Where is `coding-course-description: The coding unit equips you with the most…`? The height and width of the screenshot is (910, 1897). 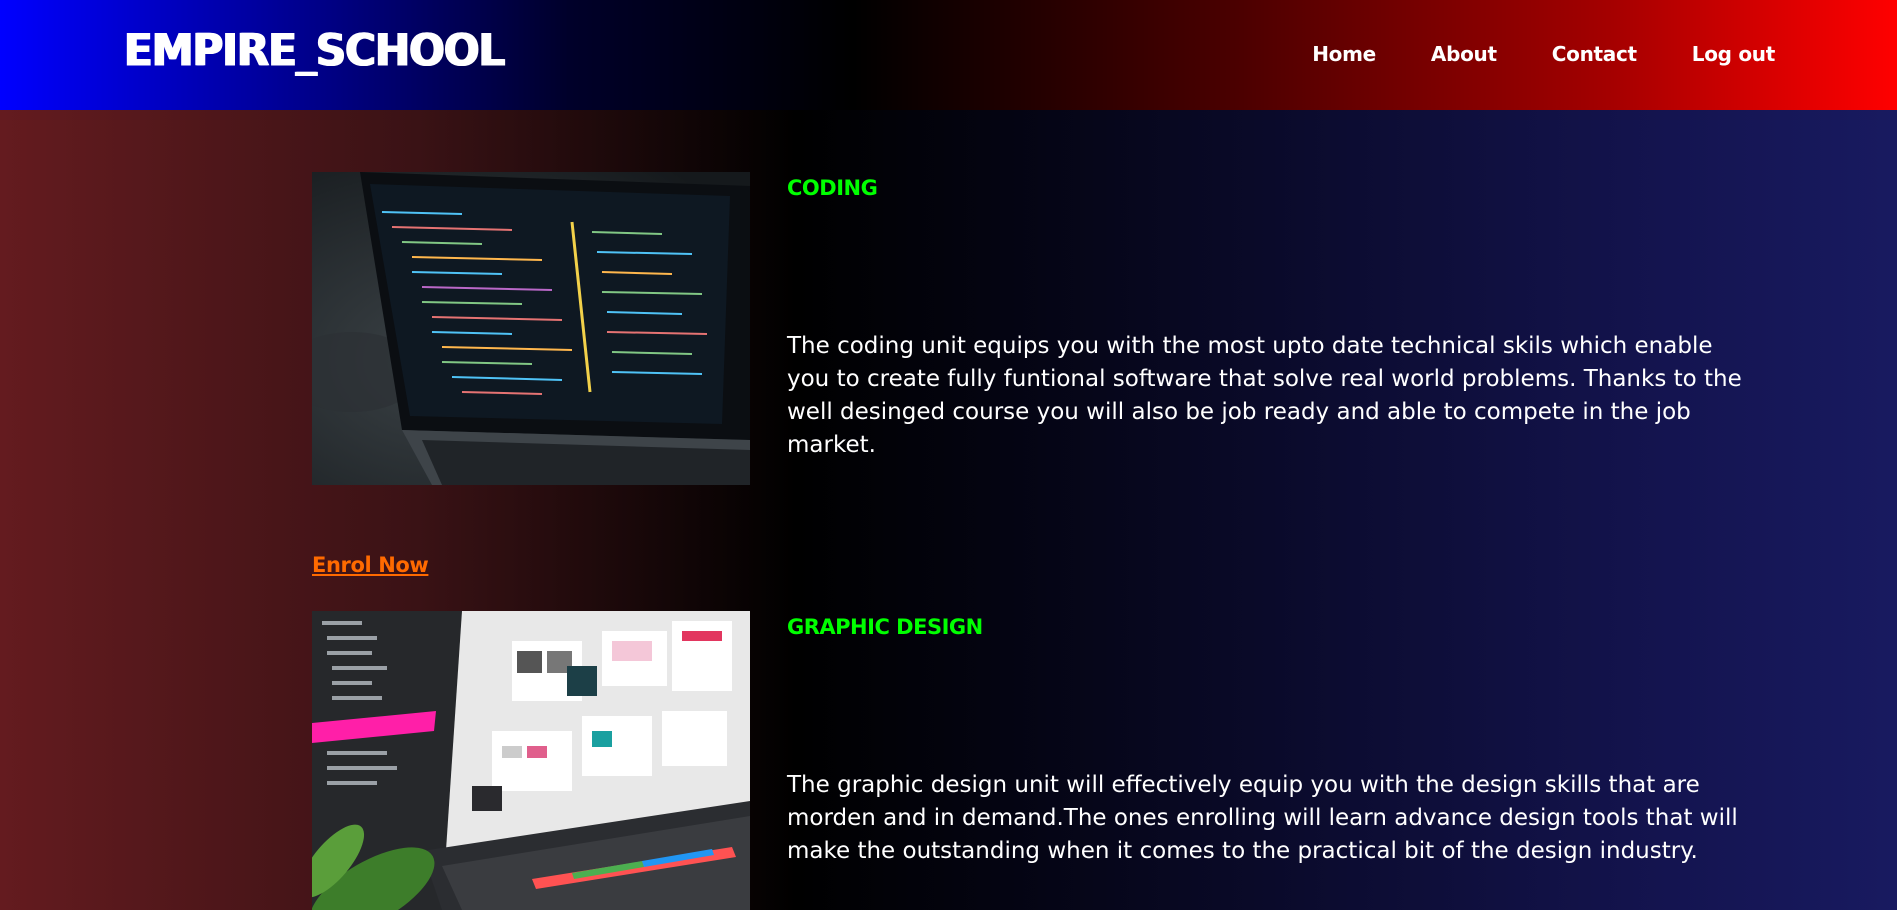
coding-course-description: The coding unit equips you with the most… is located at coordinates (1264, 395).